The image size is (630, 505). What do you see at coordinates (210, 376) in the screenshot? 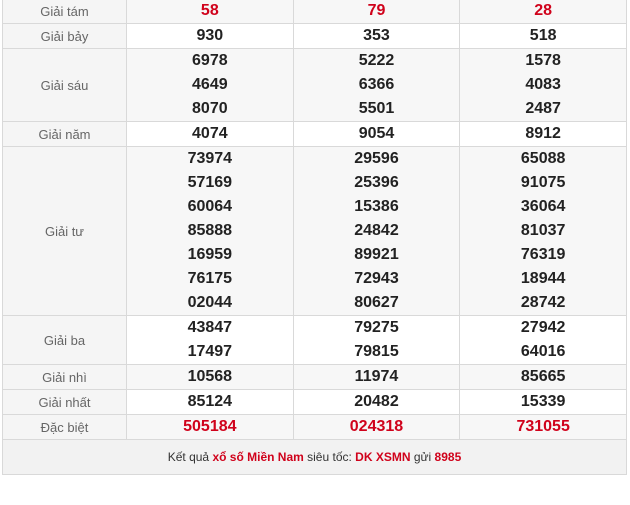
I see `prize-number: 10568` at bounding box center [210, 376].